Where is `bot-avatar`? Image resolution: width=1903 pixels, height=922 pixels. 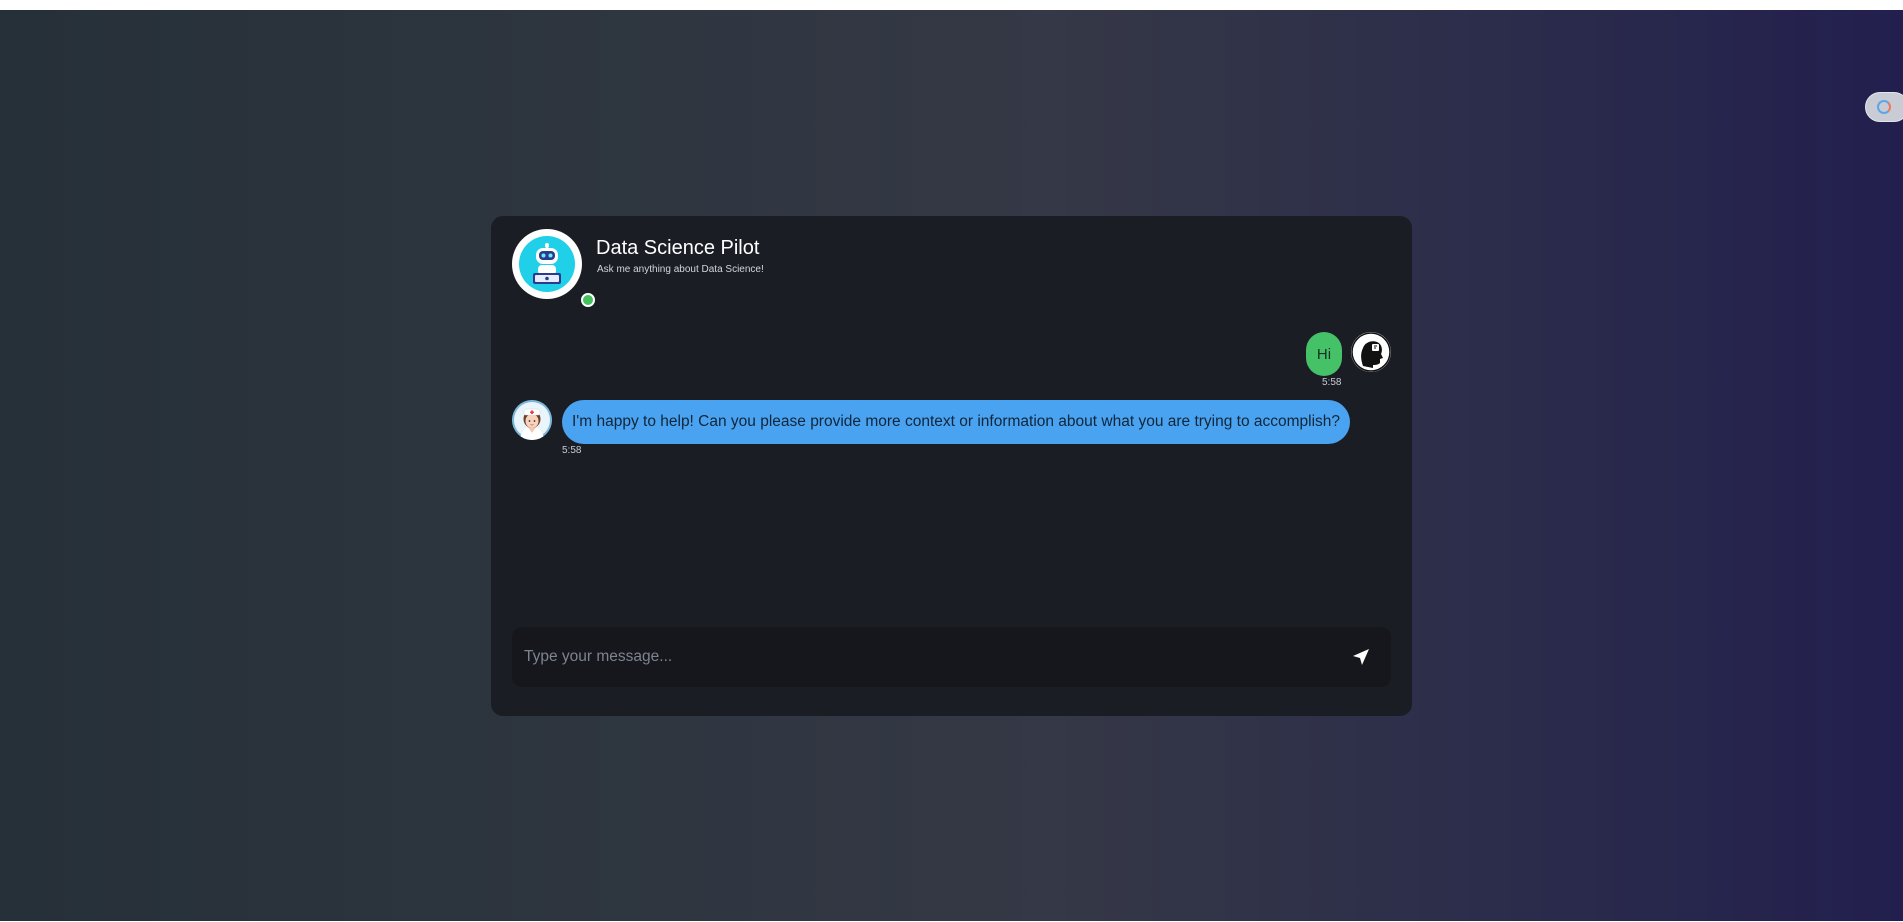 bot-avatar is located at coordinates (532, 420).